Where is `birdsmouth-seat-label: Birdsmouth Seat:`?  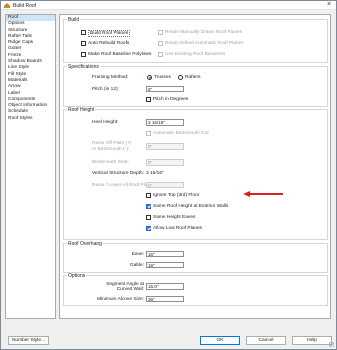 birdsmouth-seat-label: Birdsmouth Seat: is located at coordinates (110, 162).